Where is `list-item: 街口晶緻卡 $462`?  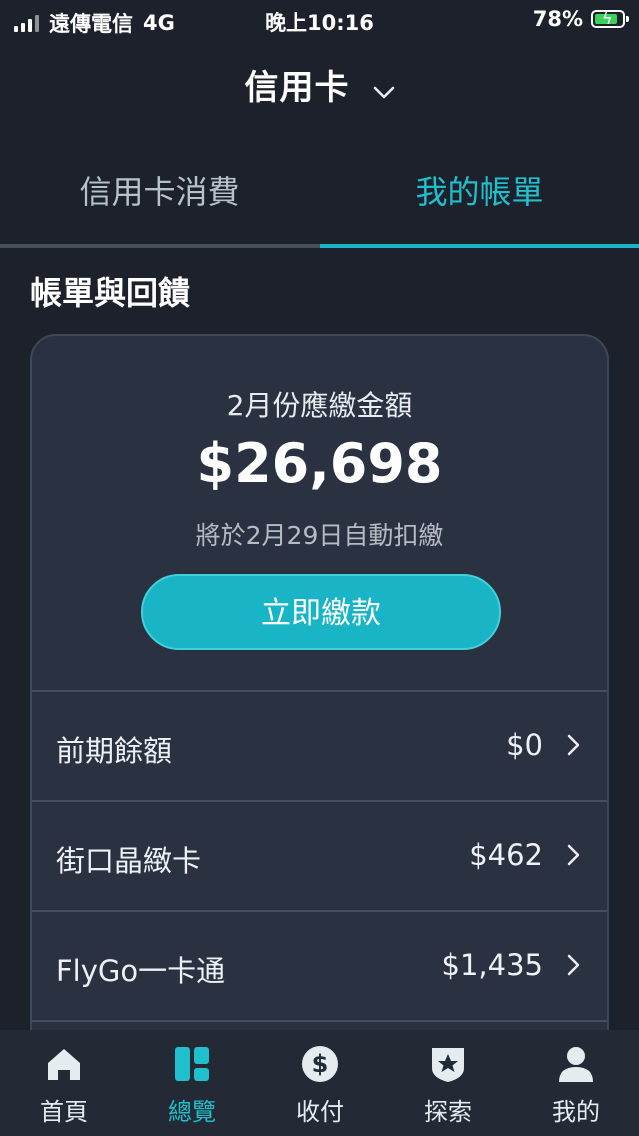 list-item: 街口晶緻卡 $462 is located at coordinates (319, 856).